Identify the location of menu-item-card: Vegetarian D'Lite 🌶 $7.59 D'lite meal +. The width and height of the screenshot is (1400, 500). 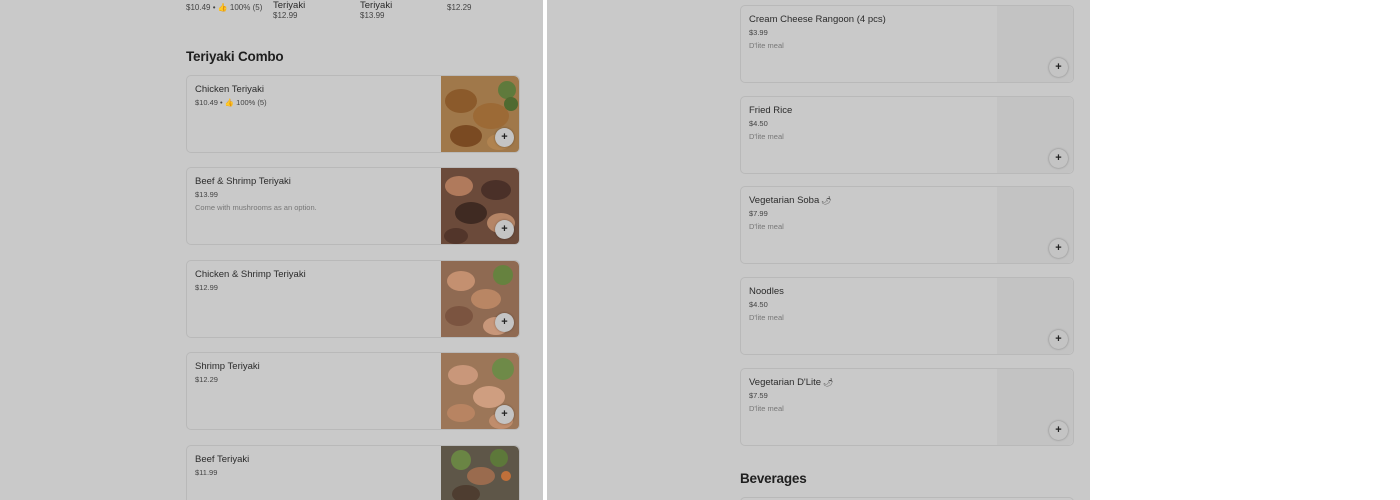
(907, 407).